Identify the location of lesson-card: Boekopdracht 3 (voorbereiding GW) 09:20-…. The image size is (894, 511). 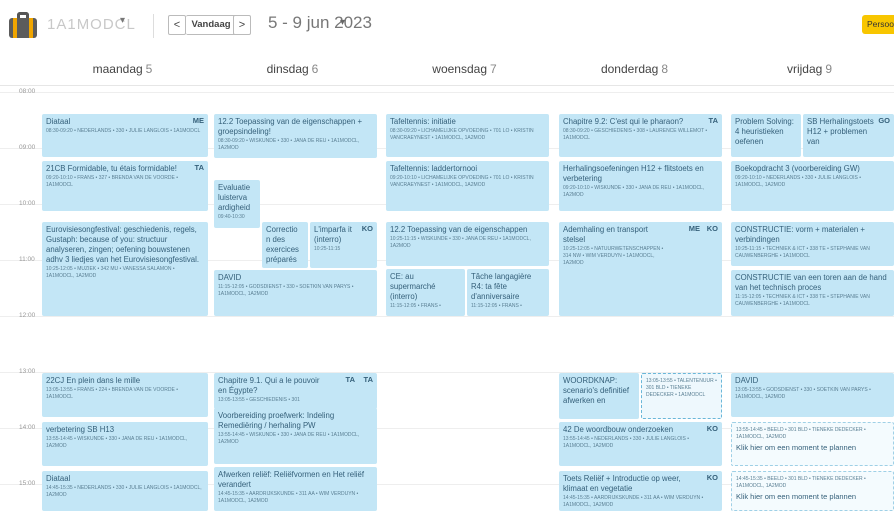
(812, 186).